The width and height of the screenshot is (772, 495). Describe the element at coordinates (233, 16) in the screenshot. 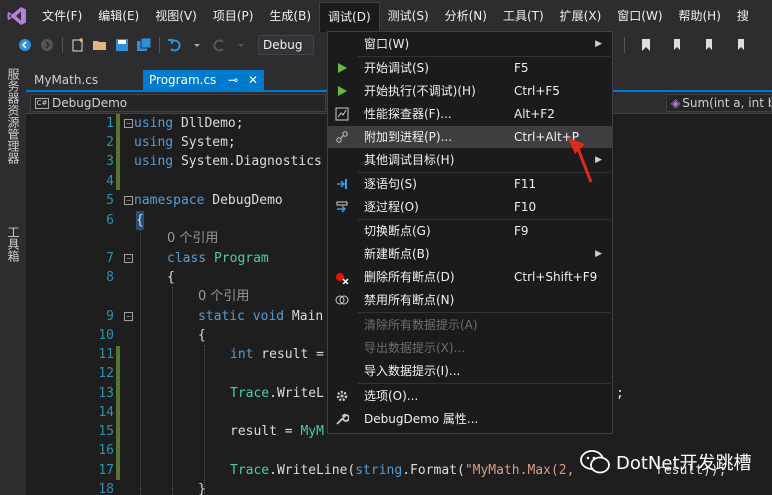

I see `menu-project: 项目(P)` at that location.